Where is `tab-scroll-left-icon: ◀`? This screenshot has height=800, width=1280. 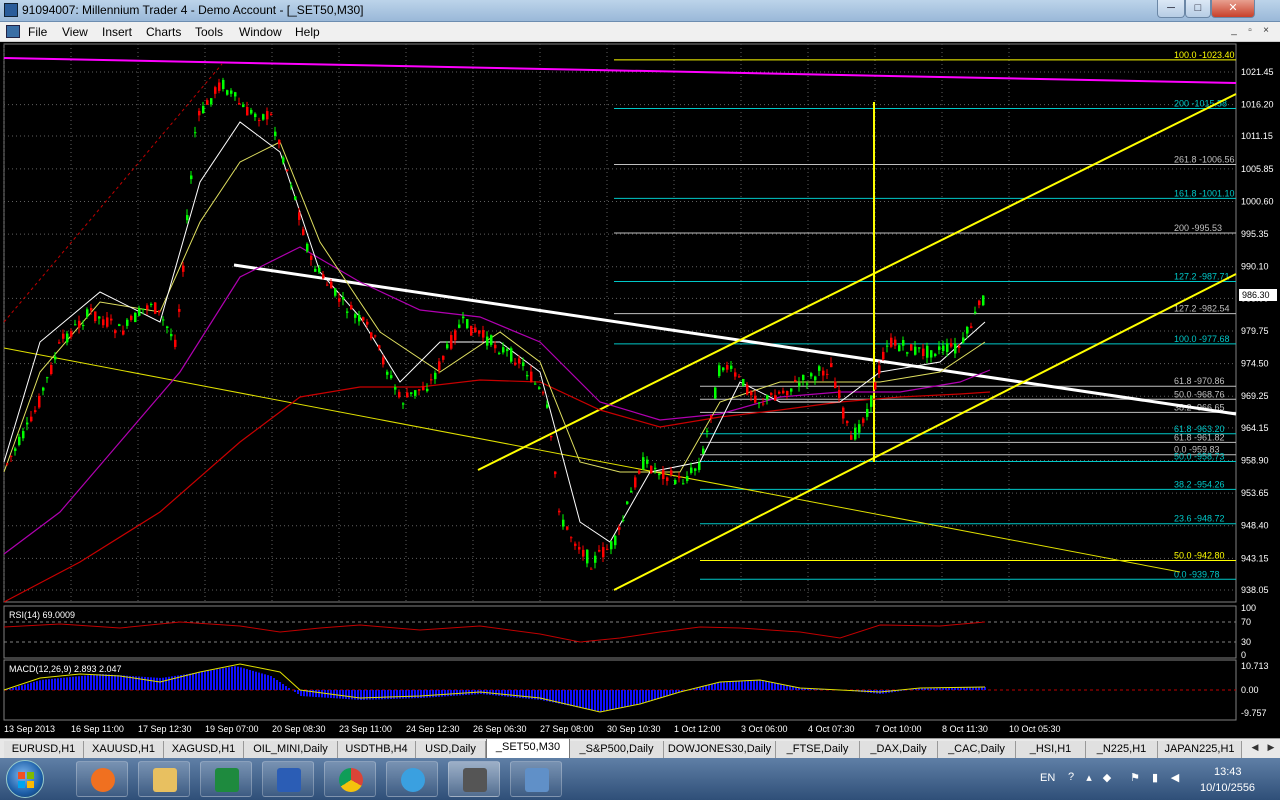 tab-scroll-left-icon: ◀ is located at coordinates (1255, 749).